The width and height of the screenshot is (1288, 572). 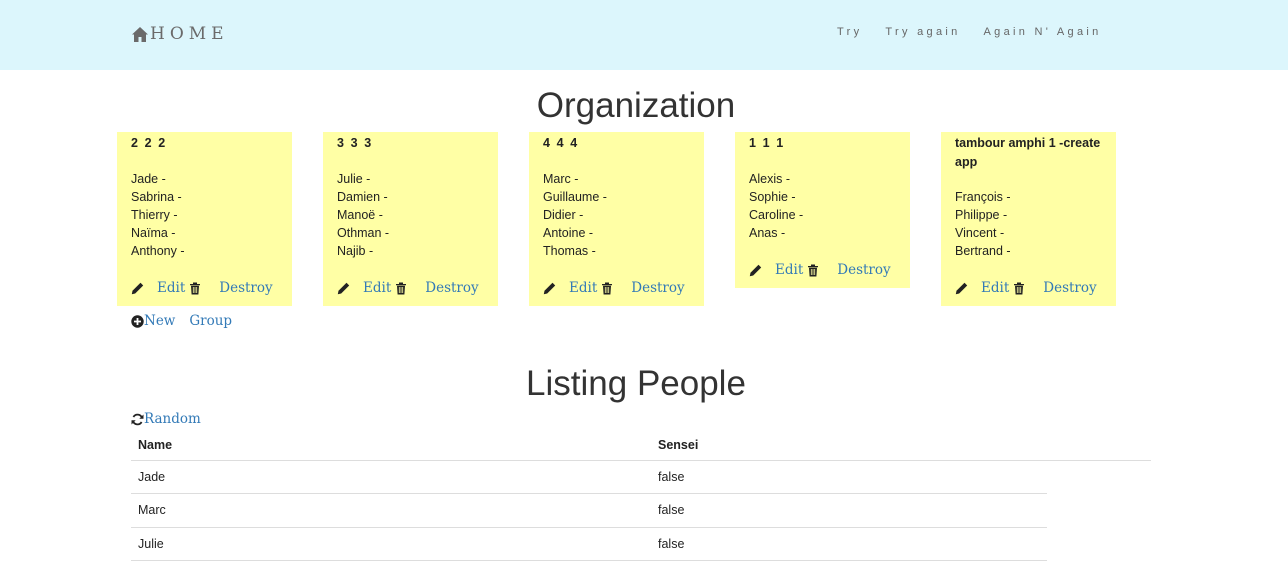 What do you see at coordinates (568, 233) in the screenshot?
I see `member-item: Antoine -` at bounding box center [568, 233].